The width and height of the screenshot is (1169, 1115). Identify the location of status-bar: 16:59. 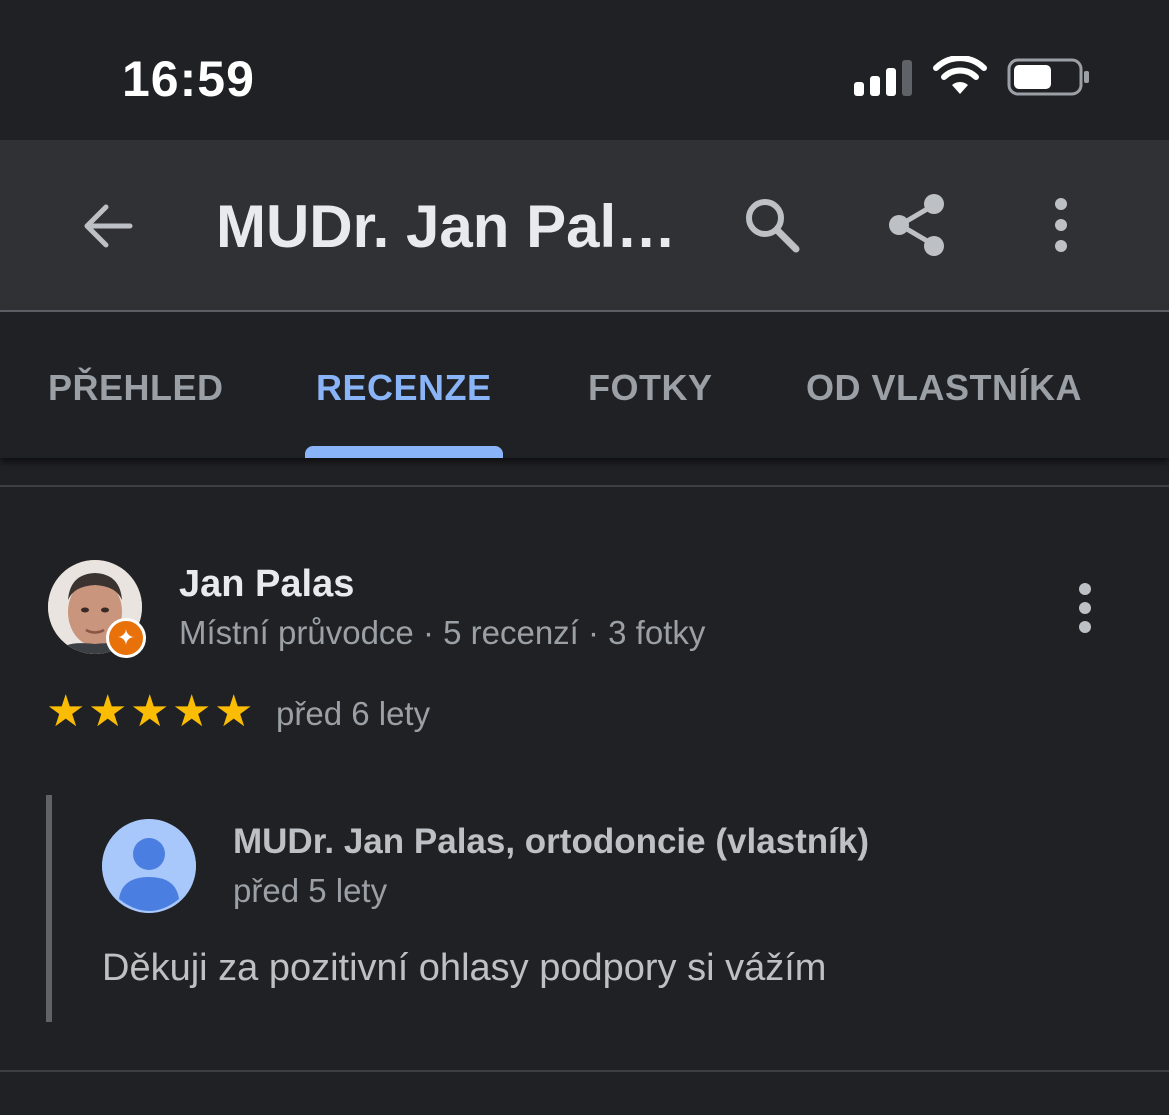
(584, 70).